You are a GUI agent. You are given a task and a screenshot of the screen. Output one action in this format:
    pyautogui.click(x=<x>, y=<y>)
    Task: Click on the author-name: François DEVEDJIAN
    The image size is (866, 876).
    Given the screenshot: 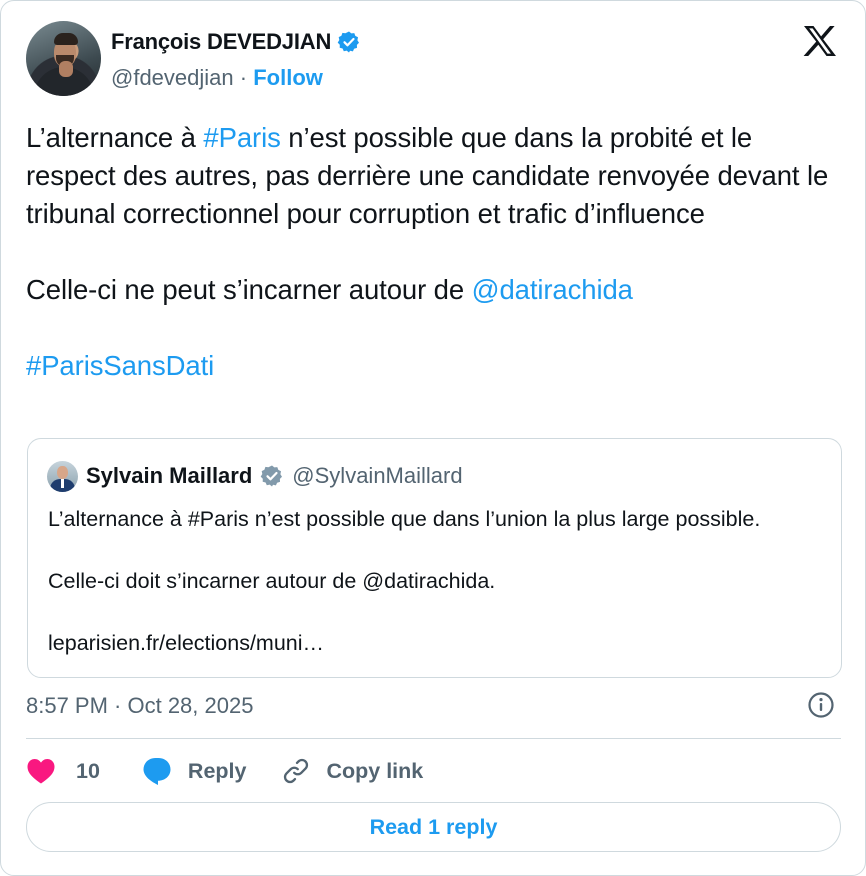 What is the action you would take?
    pyautogui.click(x=236, y=42)
    